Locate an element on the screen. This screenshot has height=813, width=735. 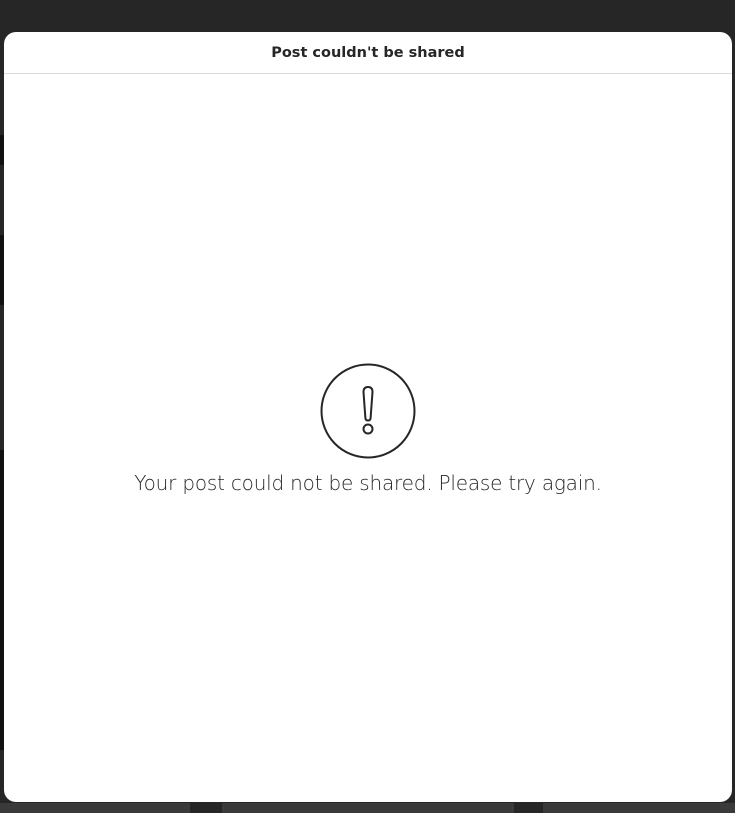
exclamation-circle-icon is located at coordinates (368, 411).